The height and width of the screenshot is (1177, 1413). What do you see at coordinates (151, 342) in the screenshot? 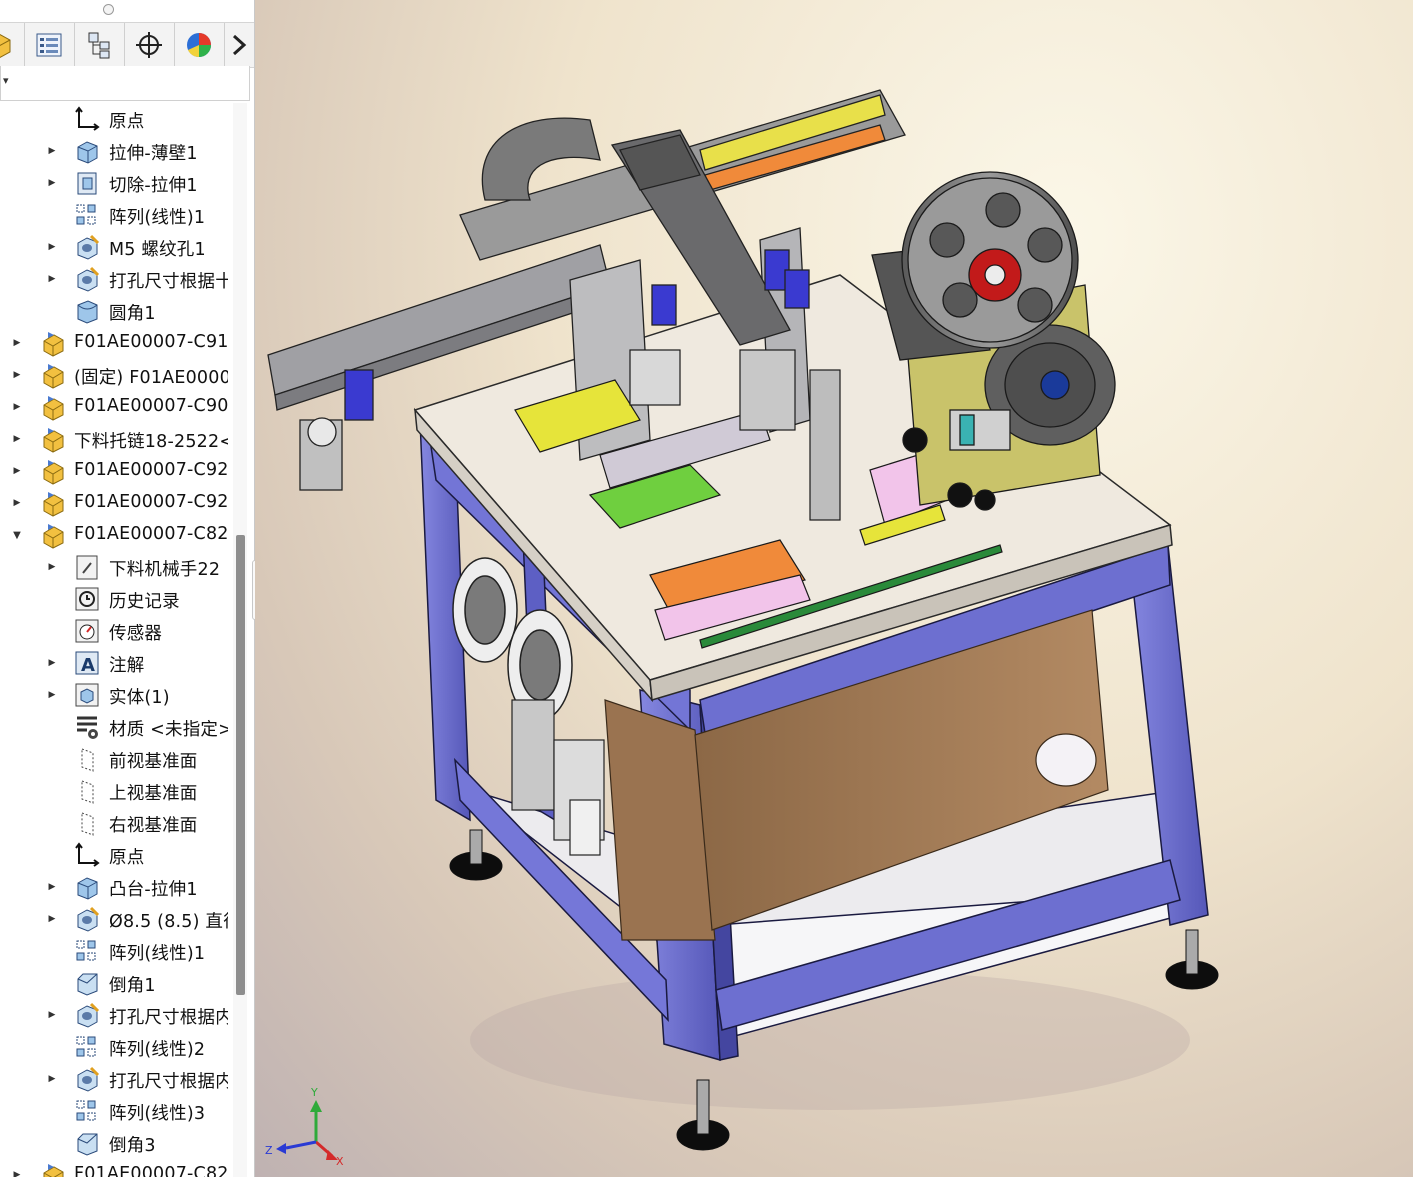
I see `tree-item-label: F01AE00007-C91` at bounding box center [151, 342].